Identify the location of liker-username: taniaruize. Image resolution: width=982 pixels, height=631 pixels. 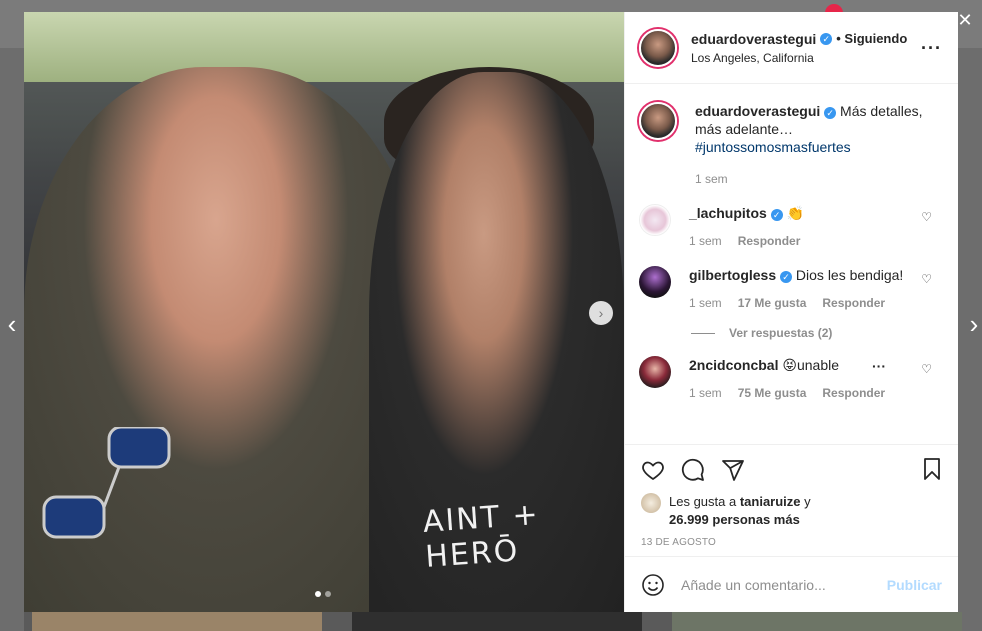
(770, 501).